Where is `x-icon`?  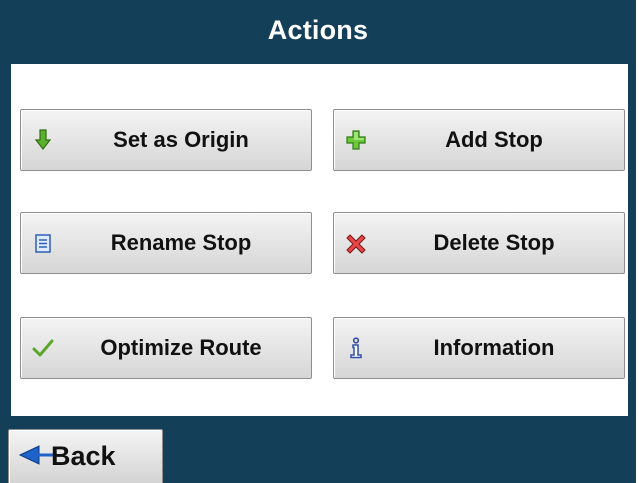
x-icon is located at coordinates (356, 243).